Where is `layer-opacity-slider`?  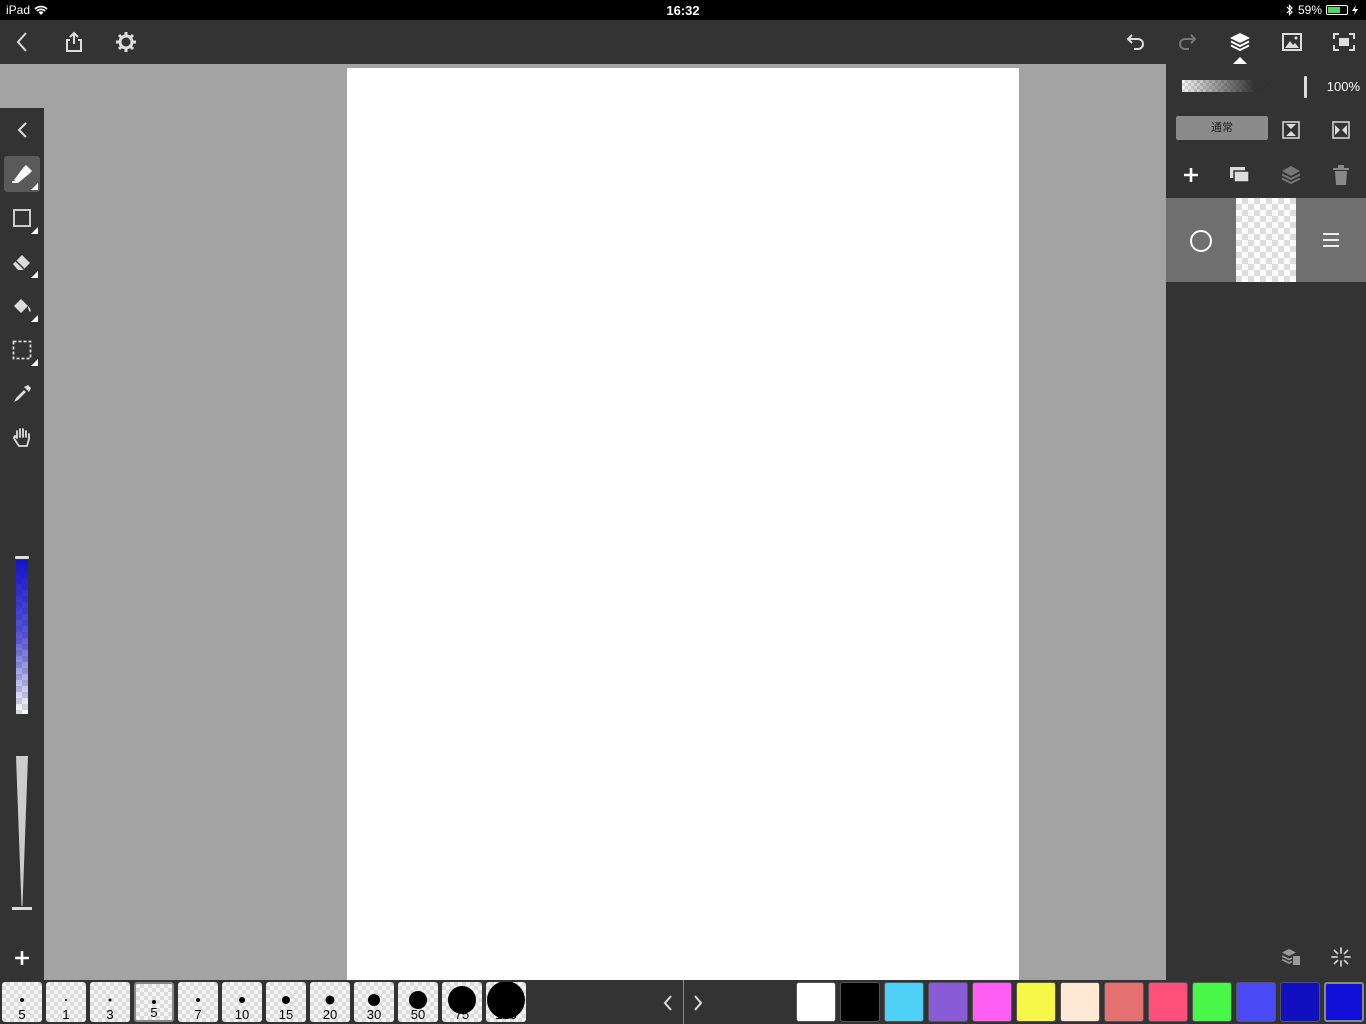 layer-opacity-slider is located at coordinates (1234, 86).